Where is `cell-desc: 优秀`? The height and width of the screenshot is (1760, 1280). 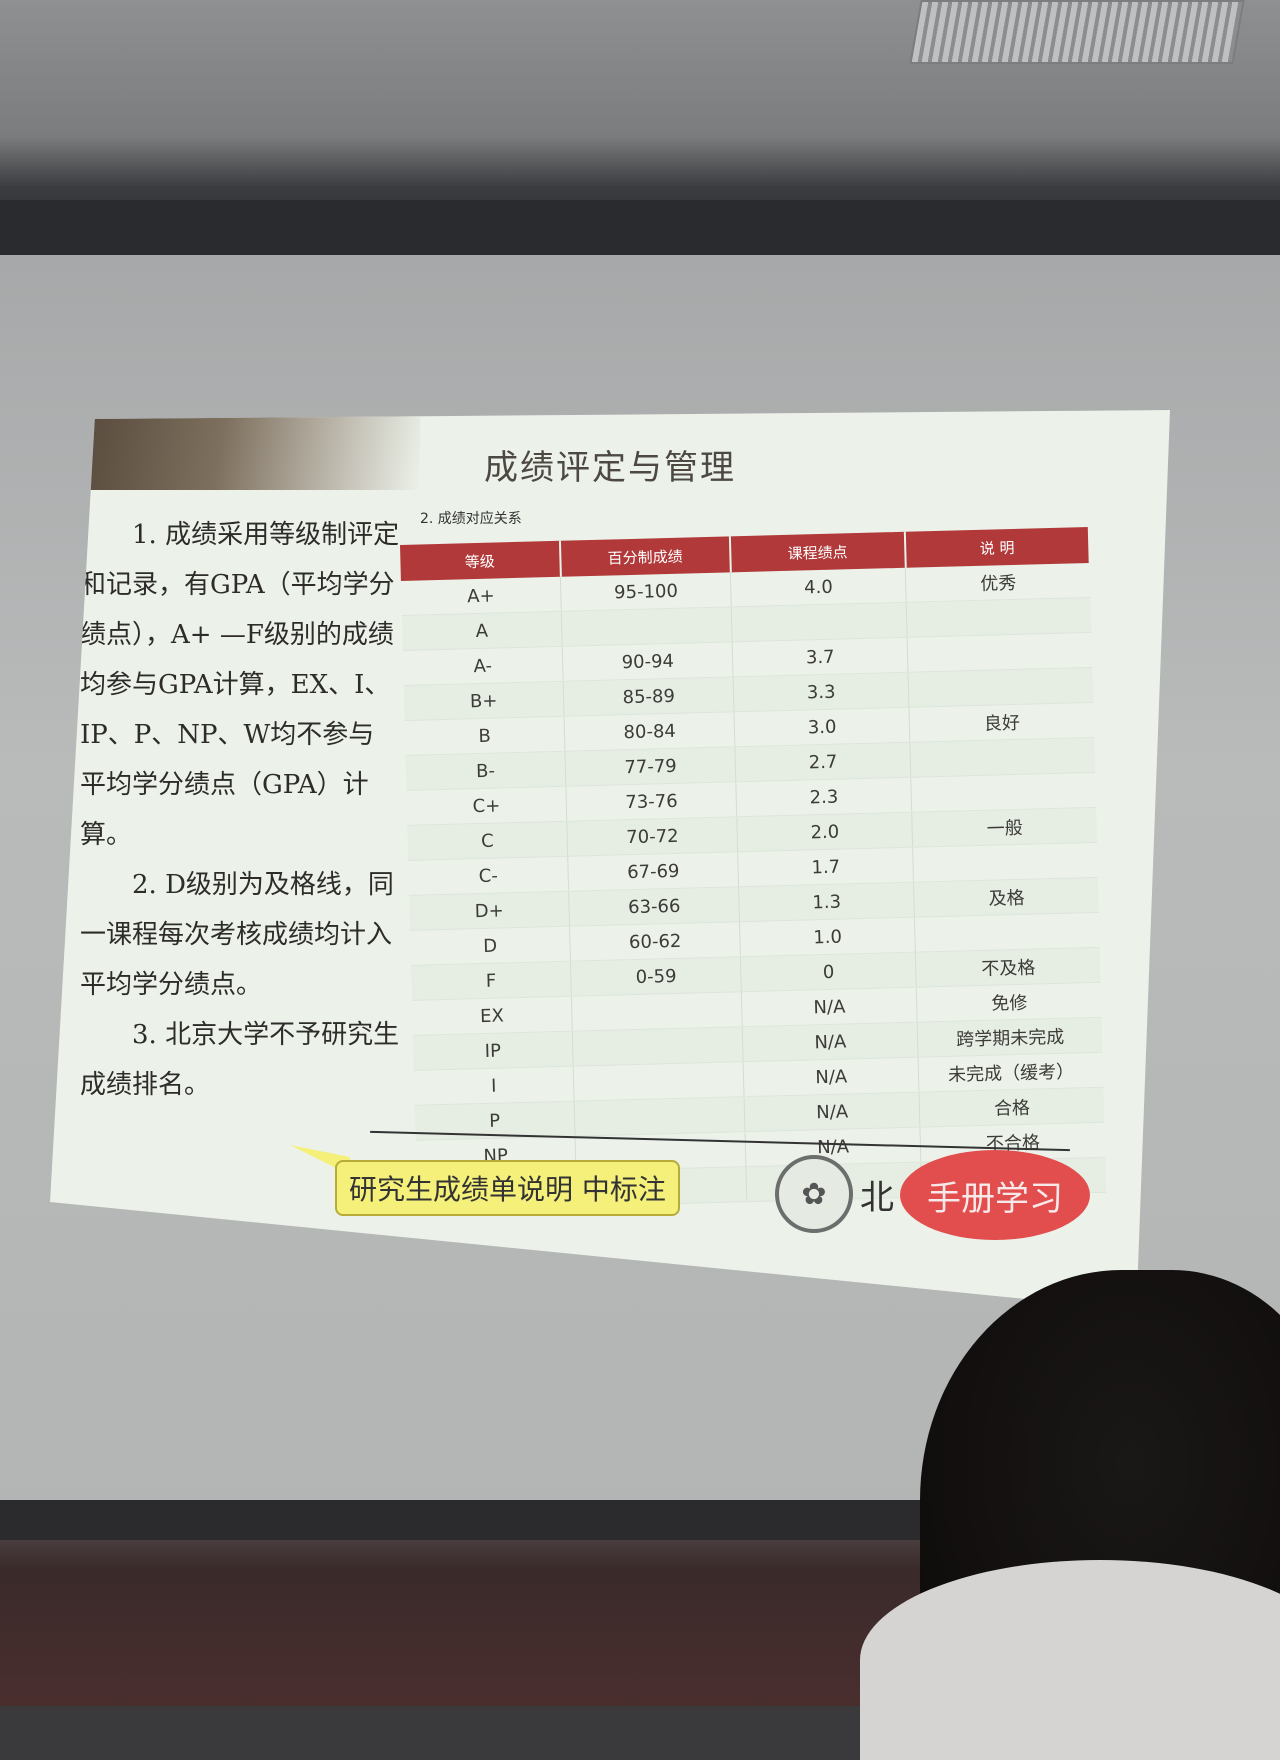
cell-desc: 优秀 is located at coordinates (998, 582).